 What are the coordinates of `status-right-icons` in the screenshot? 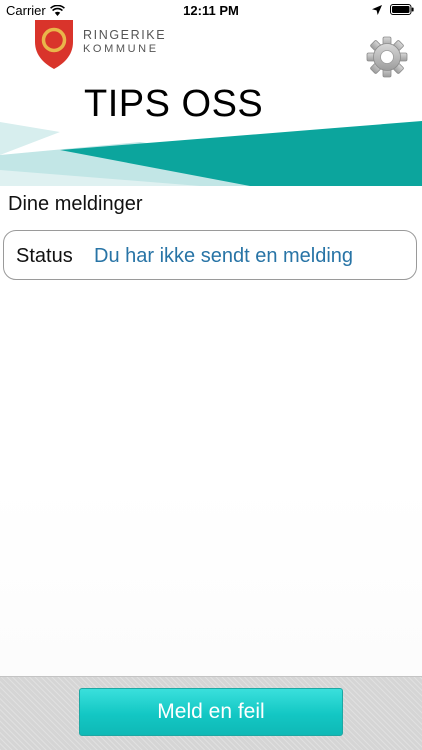 It's located at (393, 9).